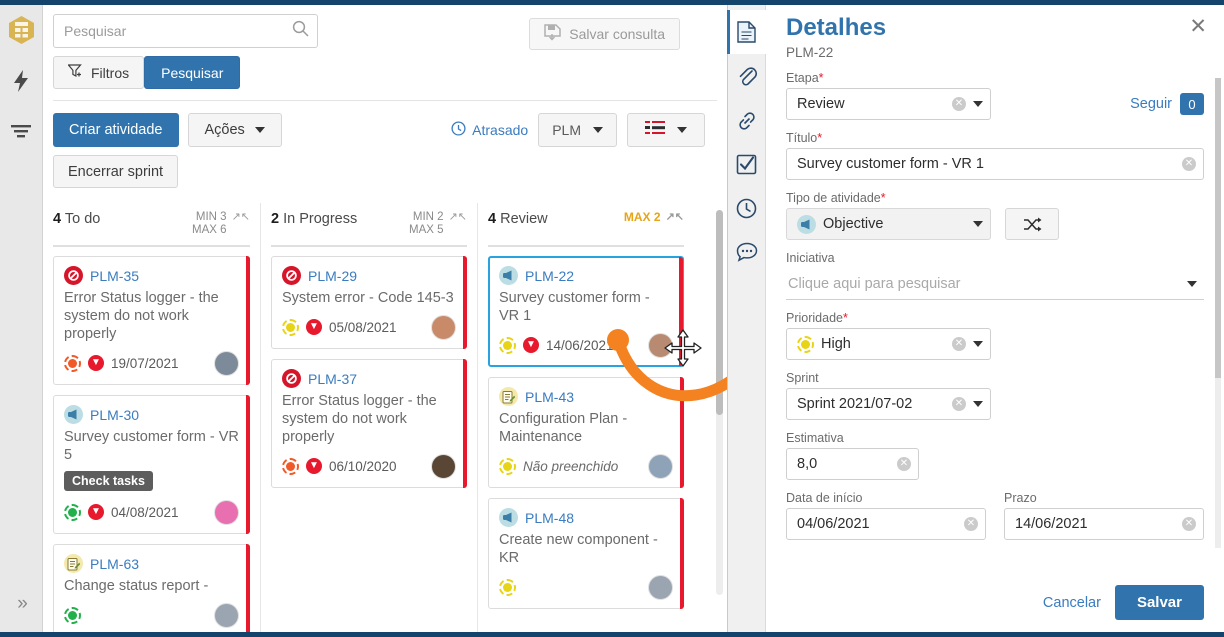  Describe the element at coordinates (314, 219) in the screenshot. I see `column-title: 2 In Progress` at that location.